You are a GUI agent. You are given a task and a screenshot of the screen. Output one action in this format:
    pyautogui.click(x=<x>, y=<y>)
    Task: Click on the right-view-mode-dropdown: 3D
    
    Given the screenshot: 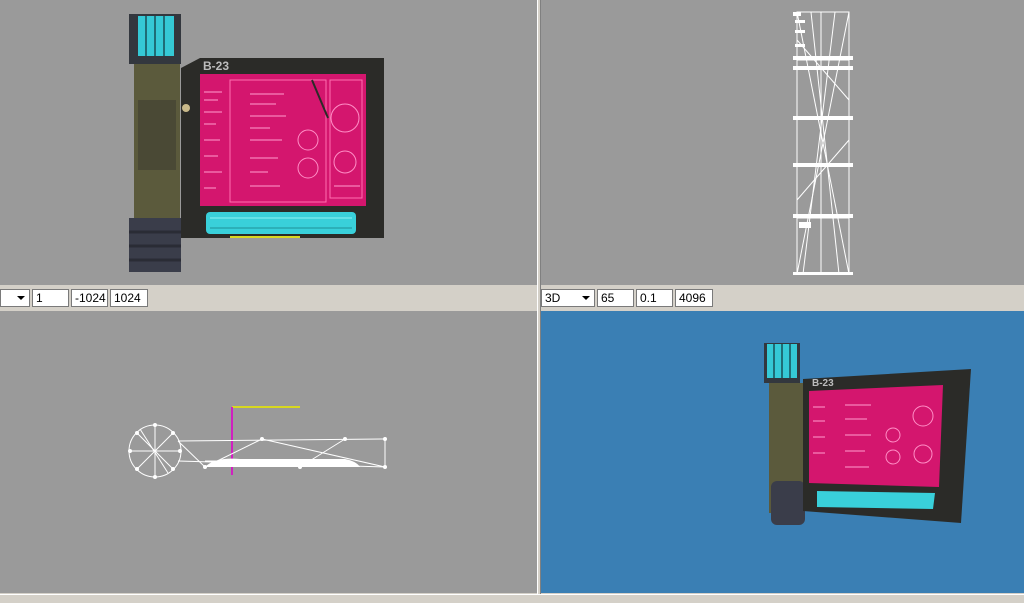 What is the action you would take?
    pyautogui.click(x=568, y=298)
    